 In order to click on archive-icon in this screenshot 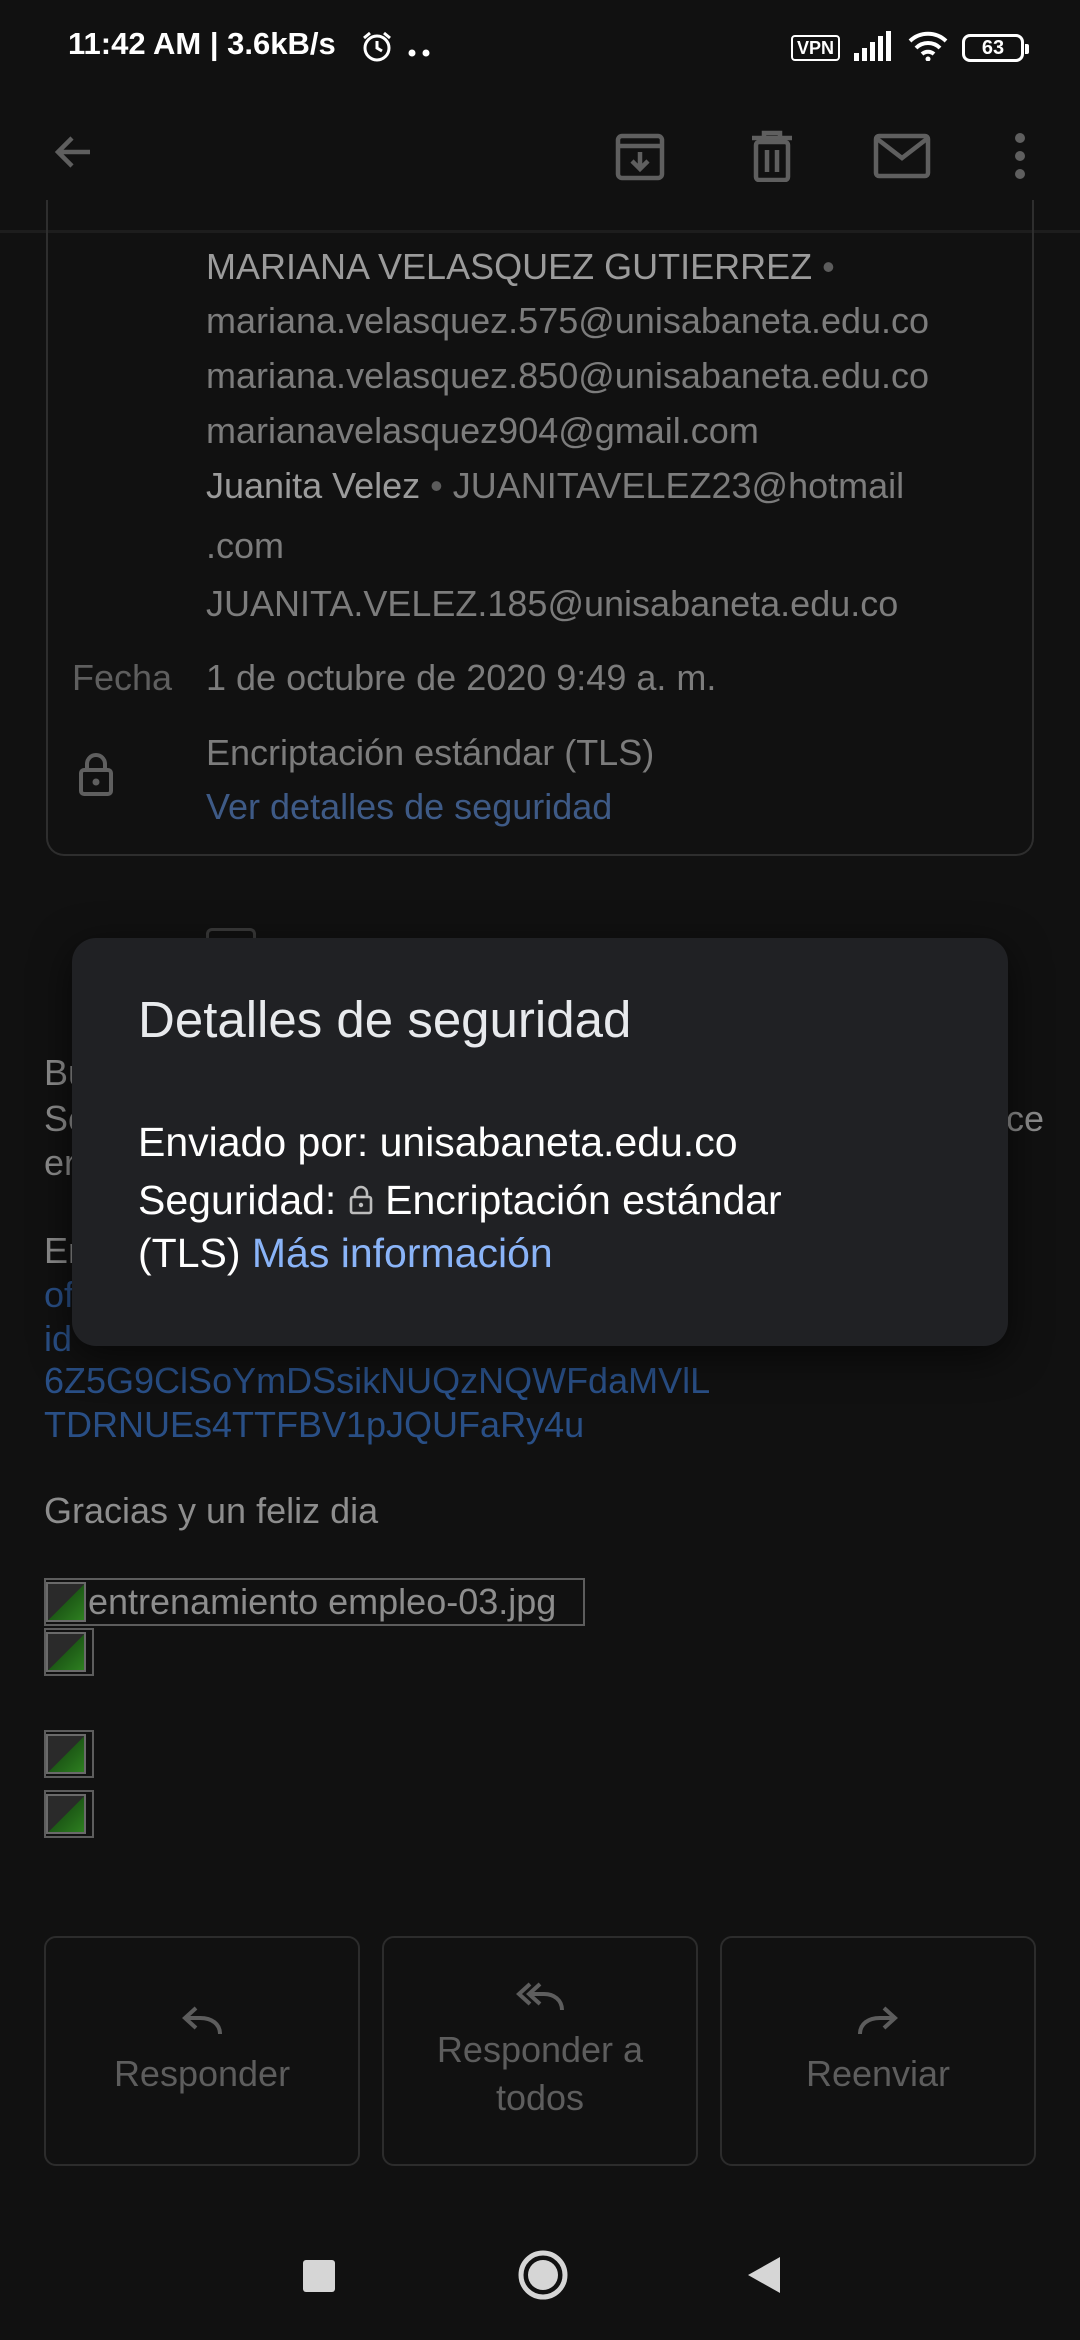, I will do `click(640, 157)`.